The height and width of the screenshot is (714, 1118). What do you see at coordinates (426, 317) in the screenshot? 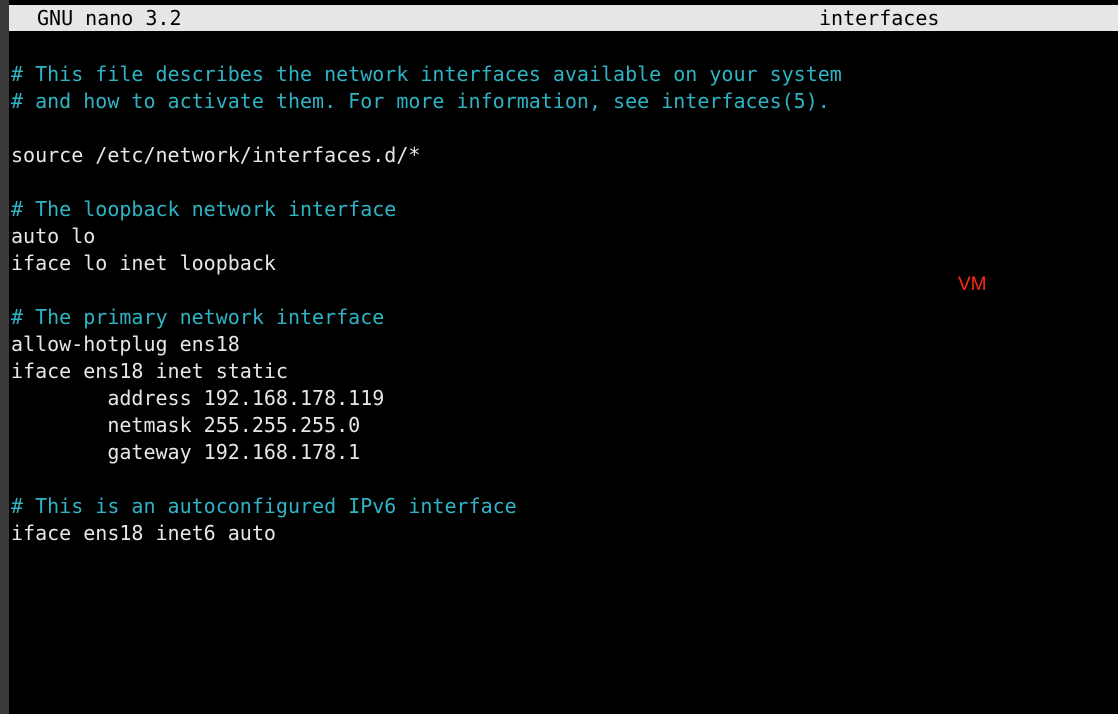
I see `comment-line: # The primary network interface` at bounding box center [426, 317].